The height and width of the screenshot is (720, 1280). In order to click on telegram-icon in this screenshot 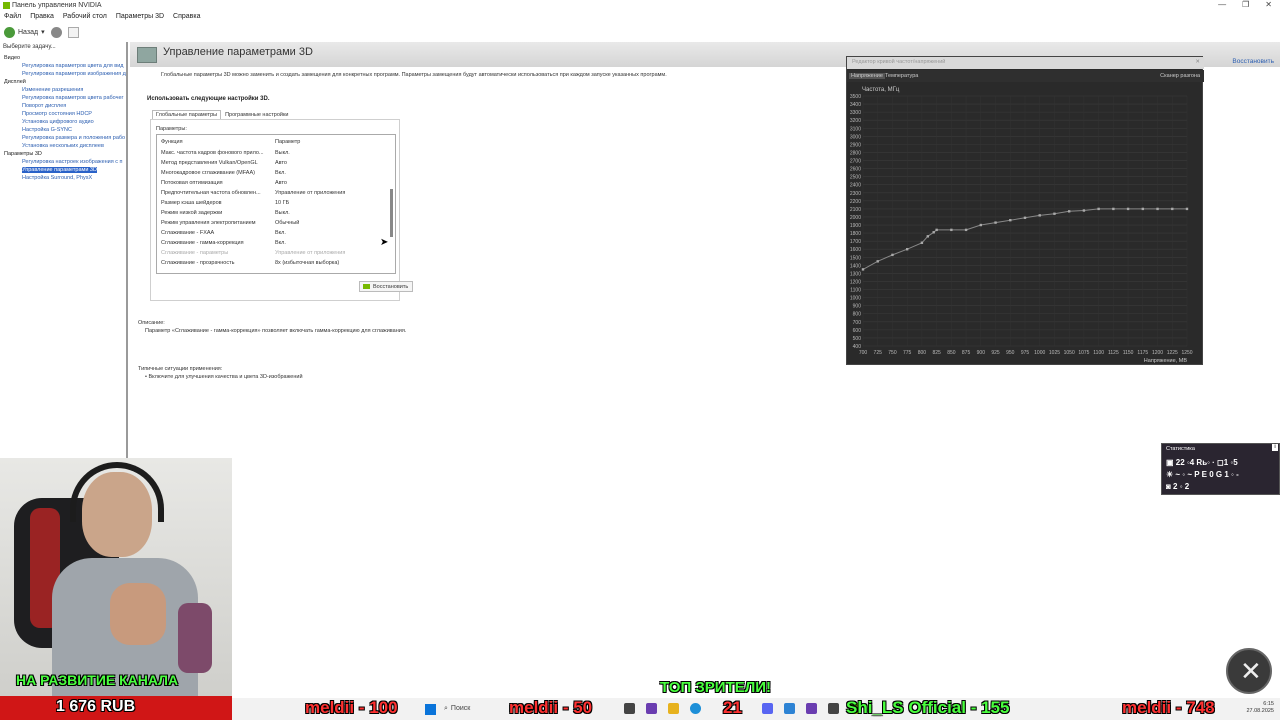, I will do `click(789, 708)`.